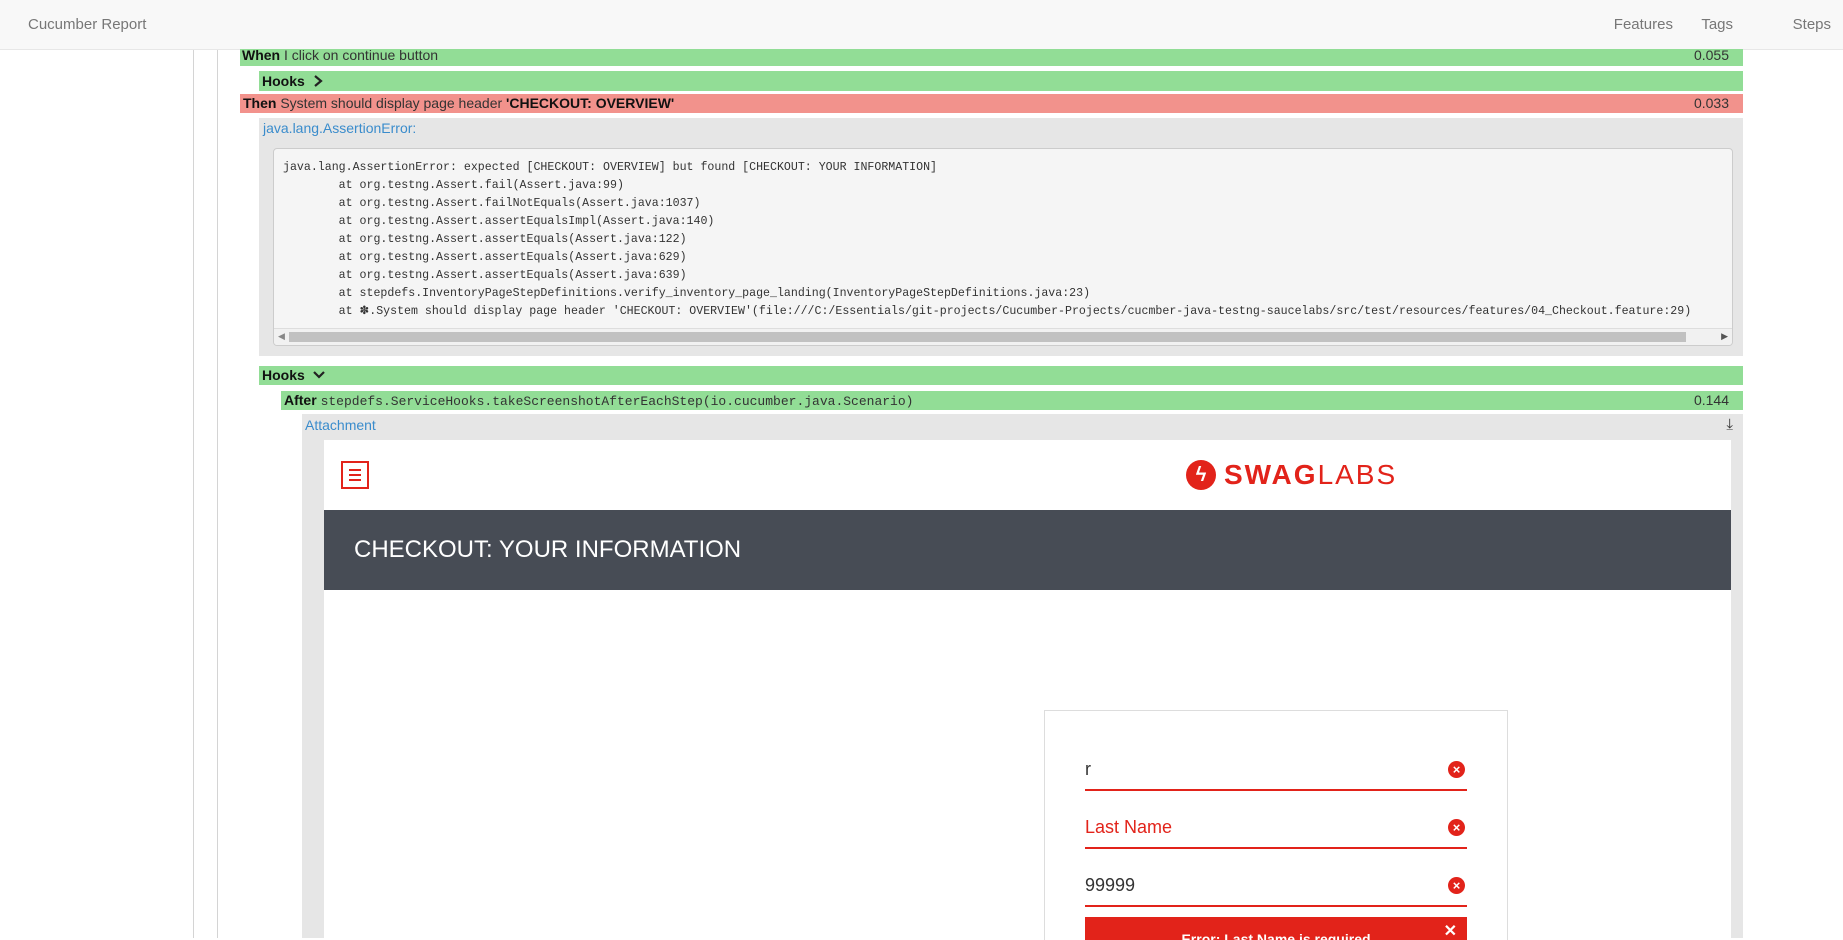 The height and width of the screenshot is (940, 1843). I want to click on step-argument: 'CHECKOUT: OVERVIEW', so click(590, 103).